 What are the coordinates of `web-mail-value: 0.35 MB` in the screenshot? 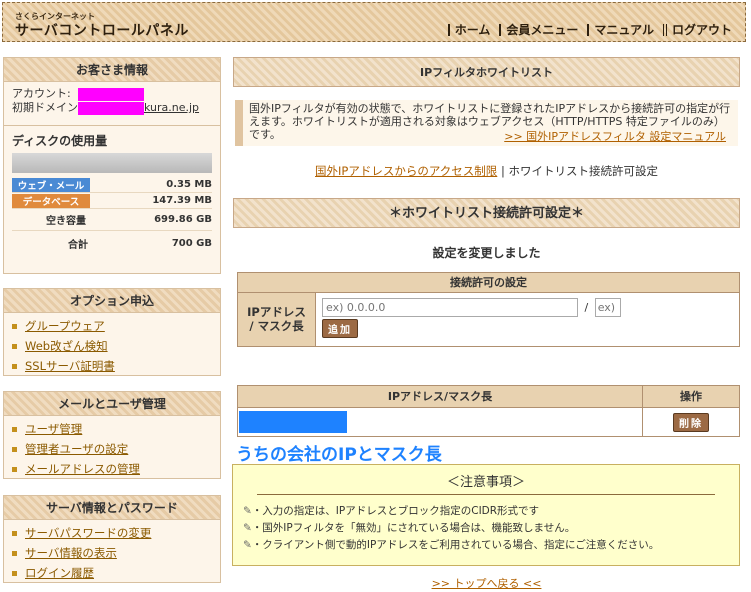 It's located at (189, 184).